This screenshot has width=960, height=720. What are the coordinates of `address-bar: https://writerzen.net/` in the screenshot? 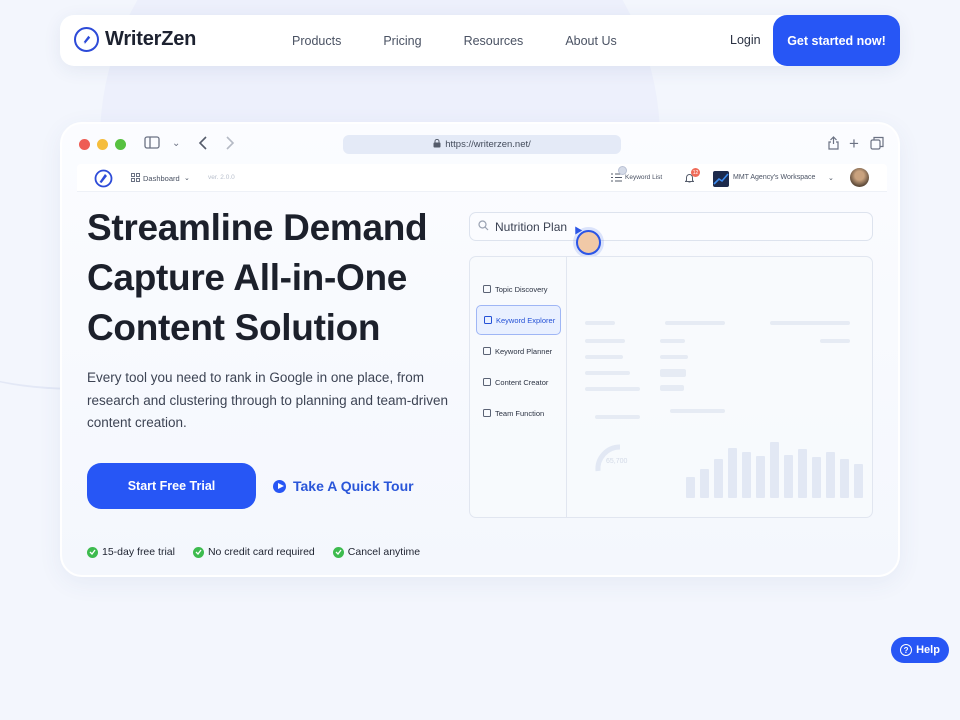 It's located at (482, 144).